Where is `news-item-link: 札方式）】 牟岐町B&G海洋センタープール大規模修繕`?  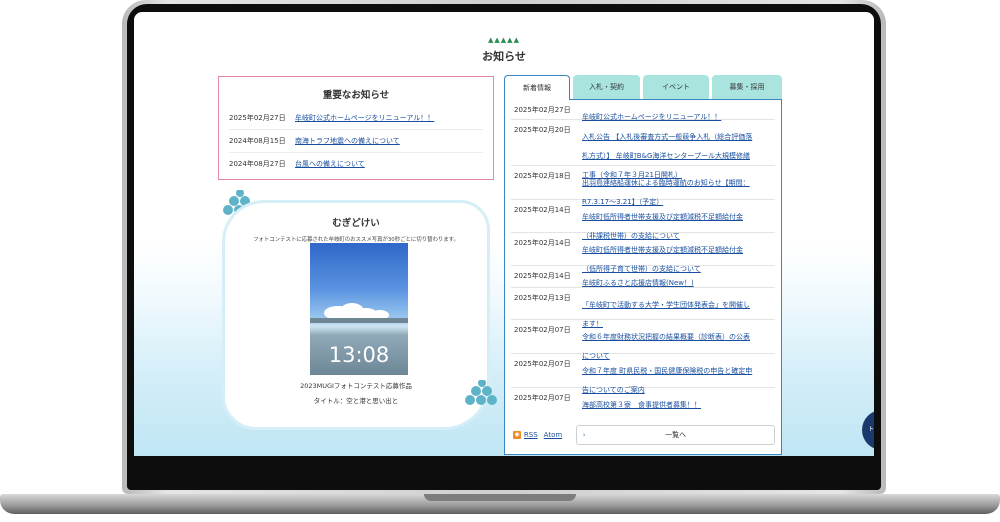 news-item-link: 札方式）】 牟岐町B&G海洋センタープール大規模修繕 is located at coordinates (666, 156).